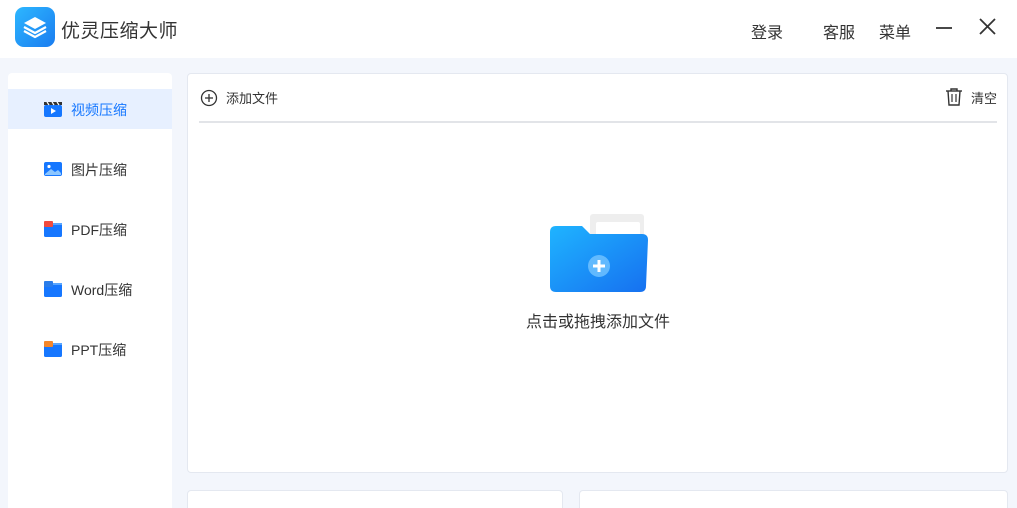  I want to click on drop-zone: 点击或拖拽添加文件, so click(598, 269).